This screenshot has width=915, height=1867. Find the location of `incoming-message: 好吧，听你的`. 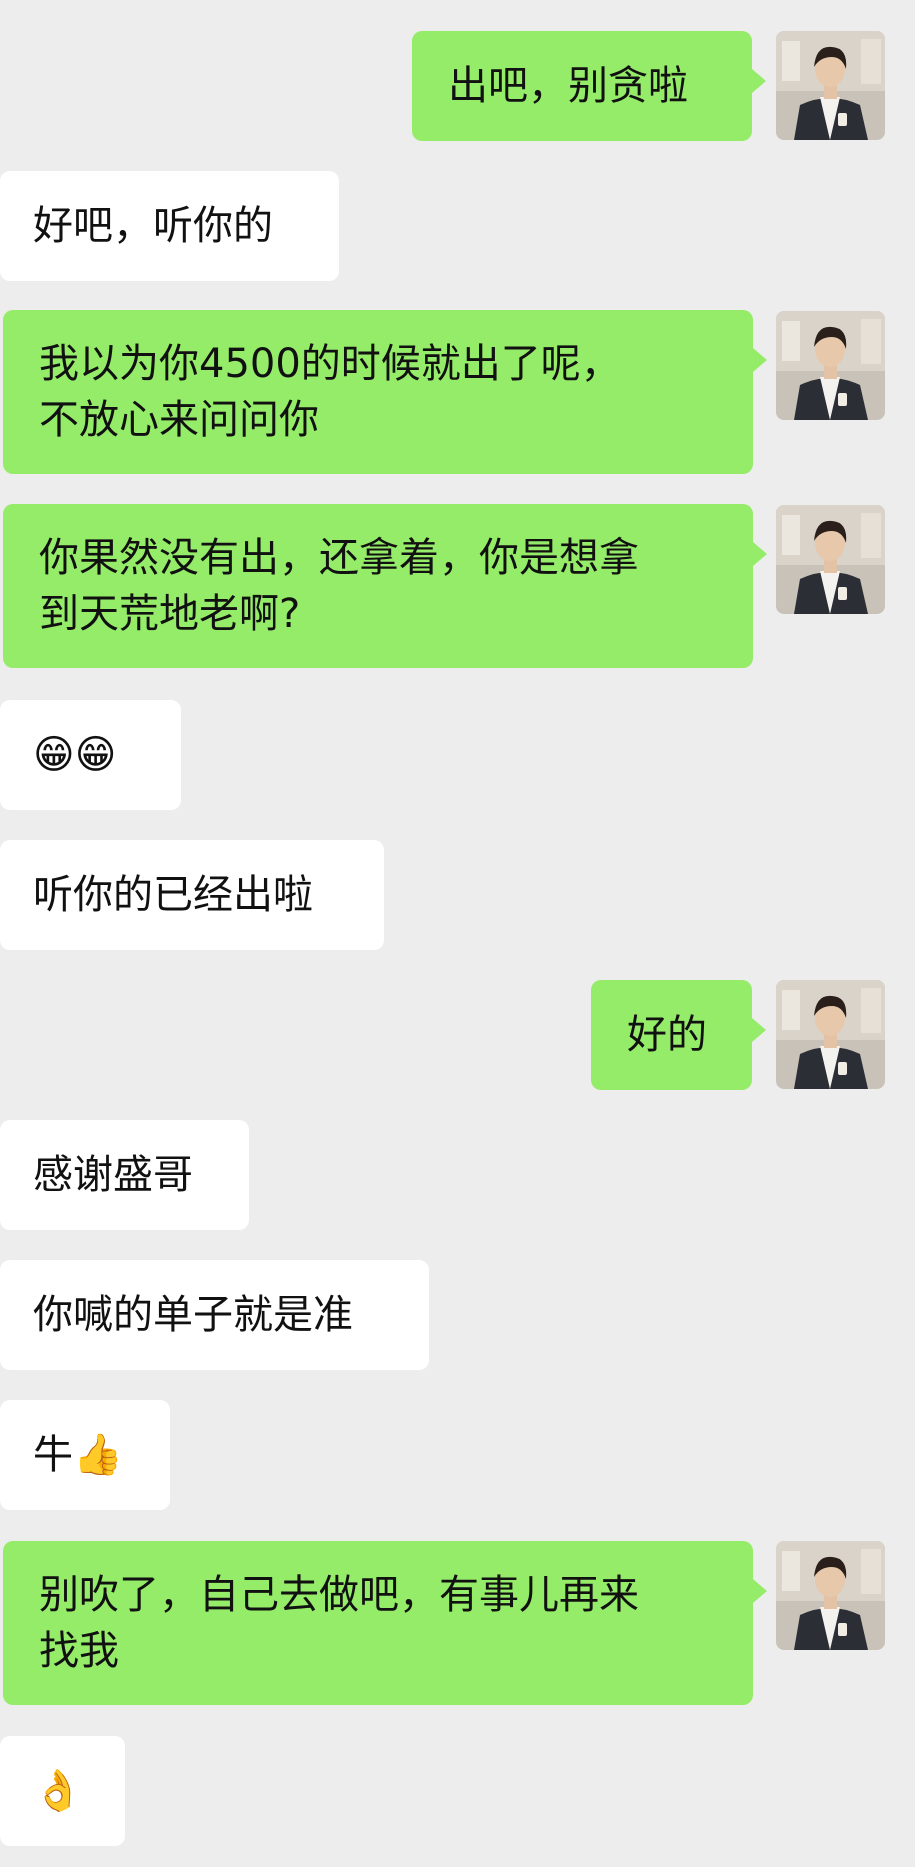

incoming-message: 好吧，听你的 is located at coordinates (169, 226).